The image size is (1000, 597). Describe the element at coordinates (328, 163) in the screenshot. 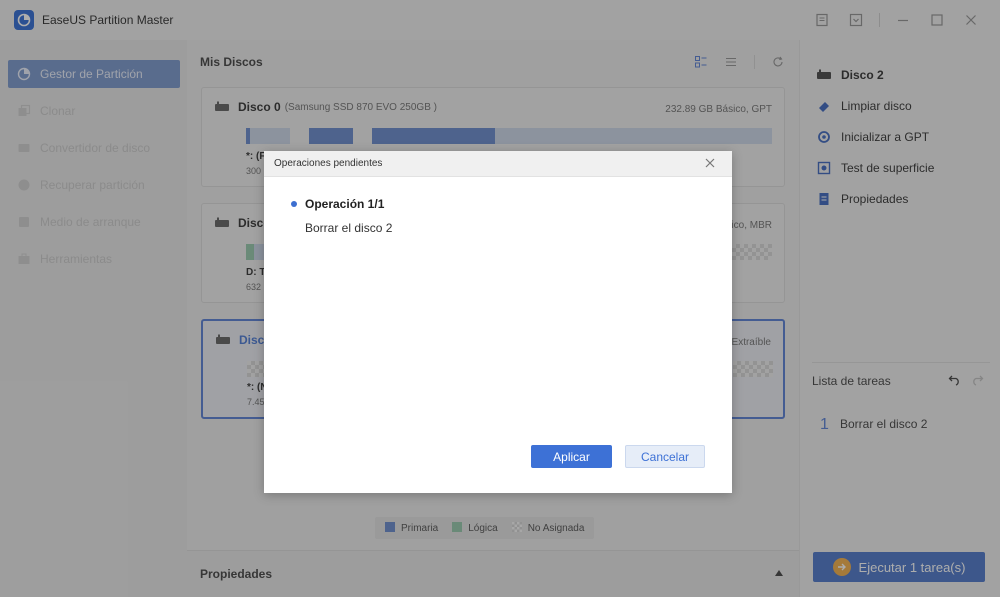

I see `dialog-title: Operaciones pendientes` at that location.